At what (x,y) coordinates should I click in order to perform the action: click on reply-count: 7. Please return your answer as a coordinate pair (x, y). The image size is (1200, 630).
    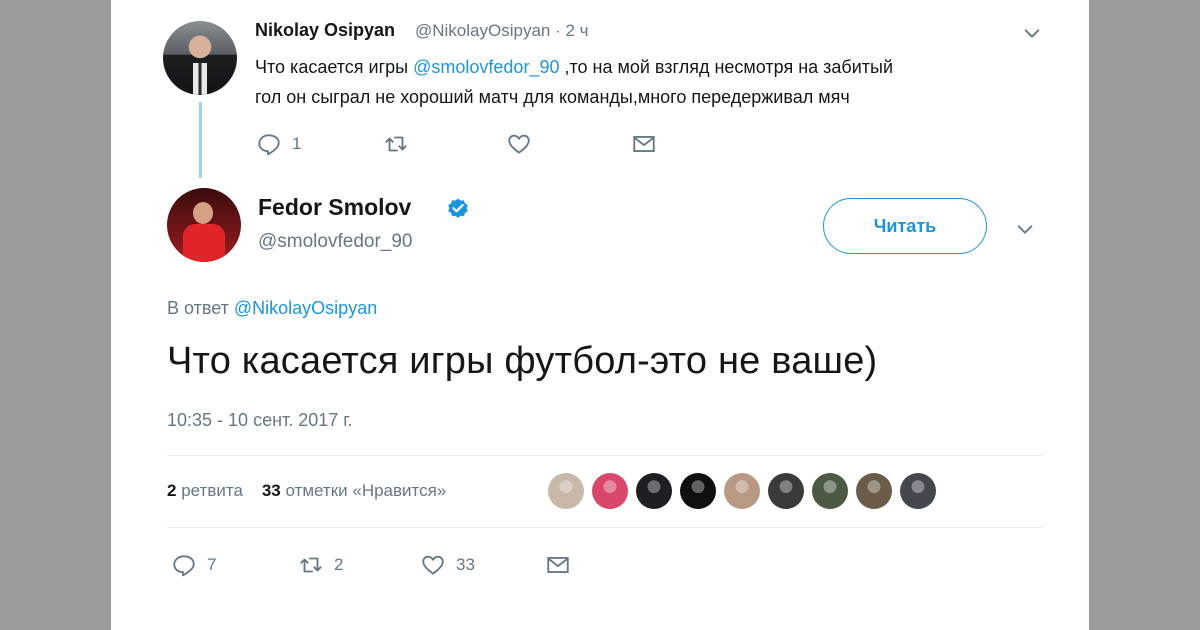
    Looking at the image, I should click on (212, 564).